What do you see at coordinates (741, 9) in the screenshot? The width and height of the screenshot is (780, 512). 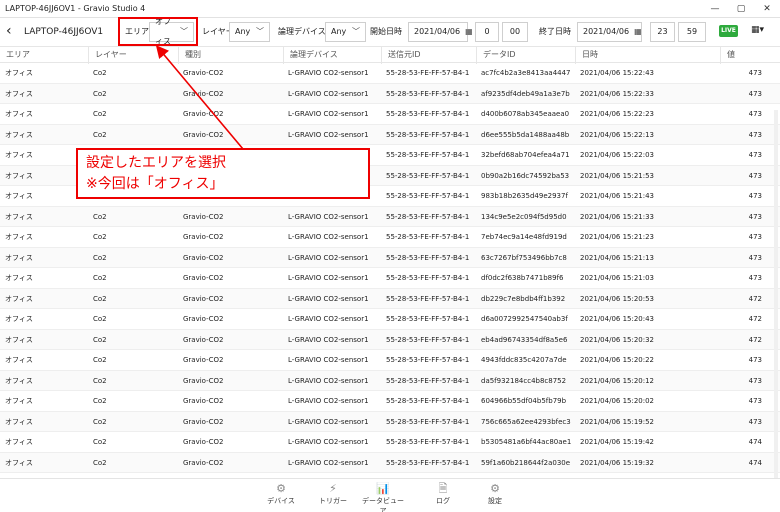 I see `maximize-button: ▢` at bounding box center [741, 9].